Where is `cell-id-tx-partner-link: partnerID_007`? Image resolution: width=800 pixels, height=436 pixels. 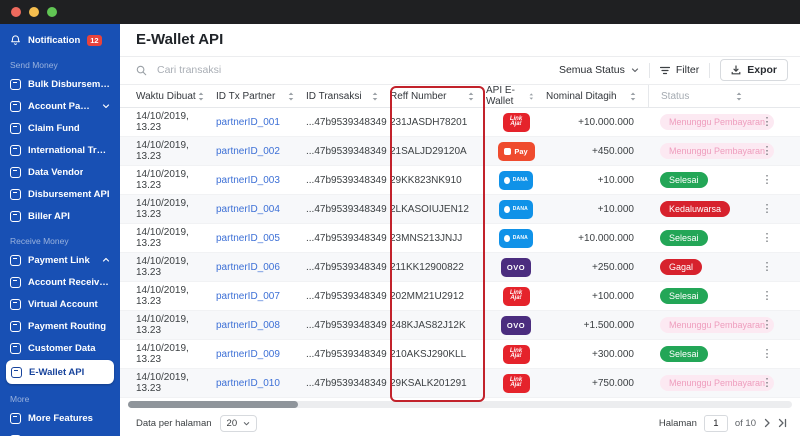 cell-id-tx-partner-link: partnerID_007 is located at coordinates (261, 296).